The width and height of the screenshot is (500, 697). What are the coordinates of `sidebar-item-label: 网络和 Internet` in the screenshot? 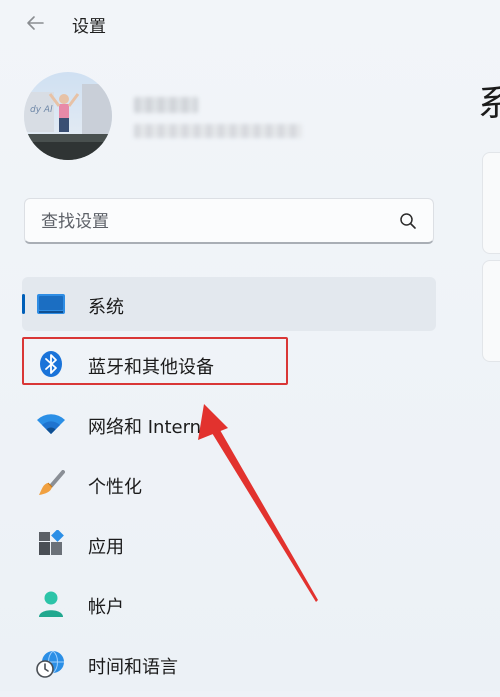 It's located at (154, 427).